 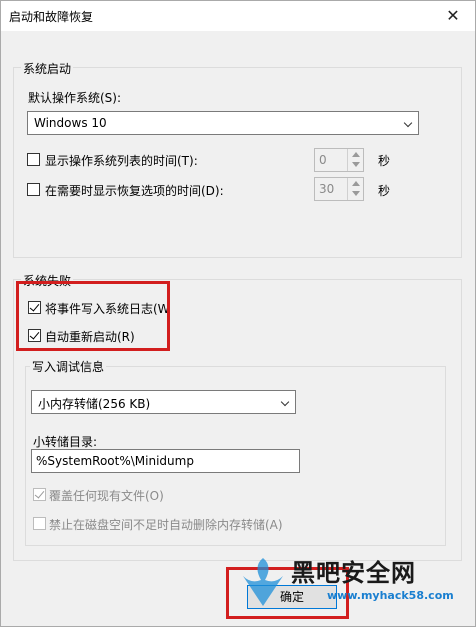 I want to click on system-startup-label: 系统启动, so click(x=47, y=68).